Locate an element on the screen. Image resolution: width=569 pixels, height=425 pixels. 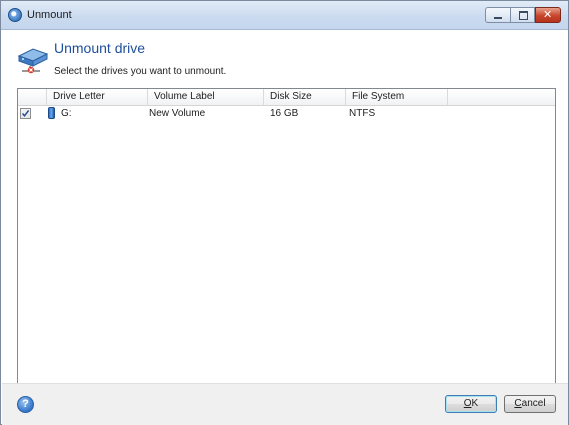
page-title: Unmount drive is located at coordinates (100, 48).